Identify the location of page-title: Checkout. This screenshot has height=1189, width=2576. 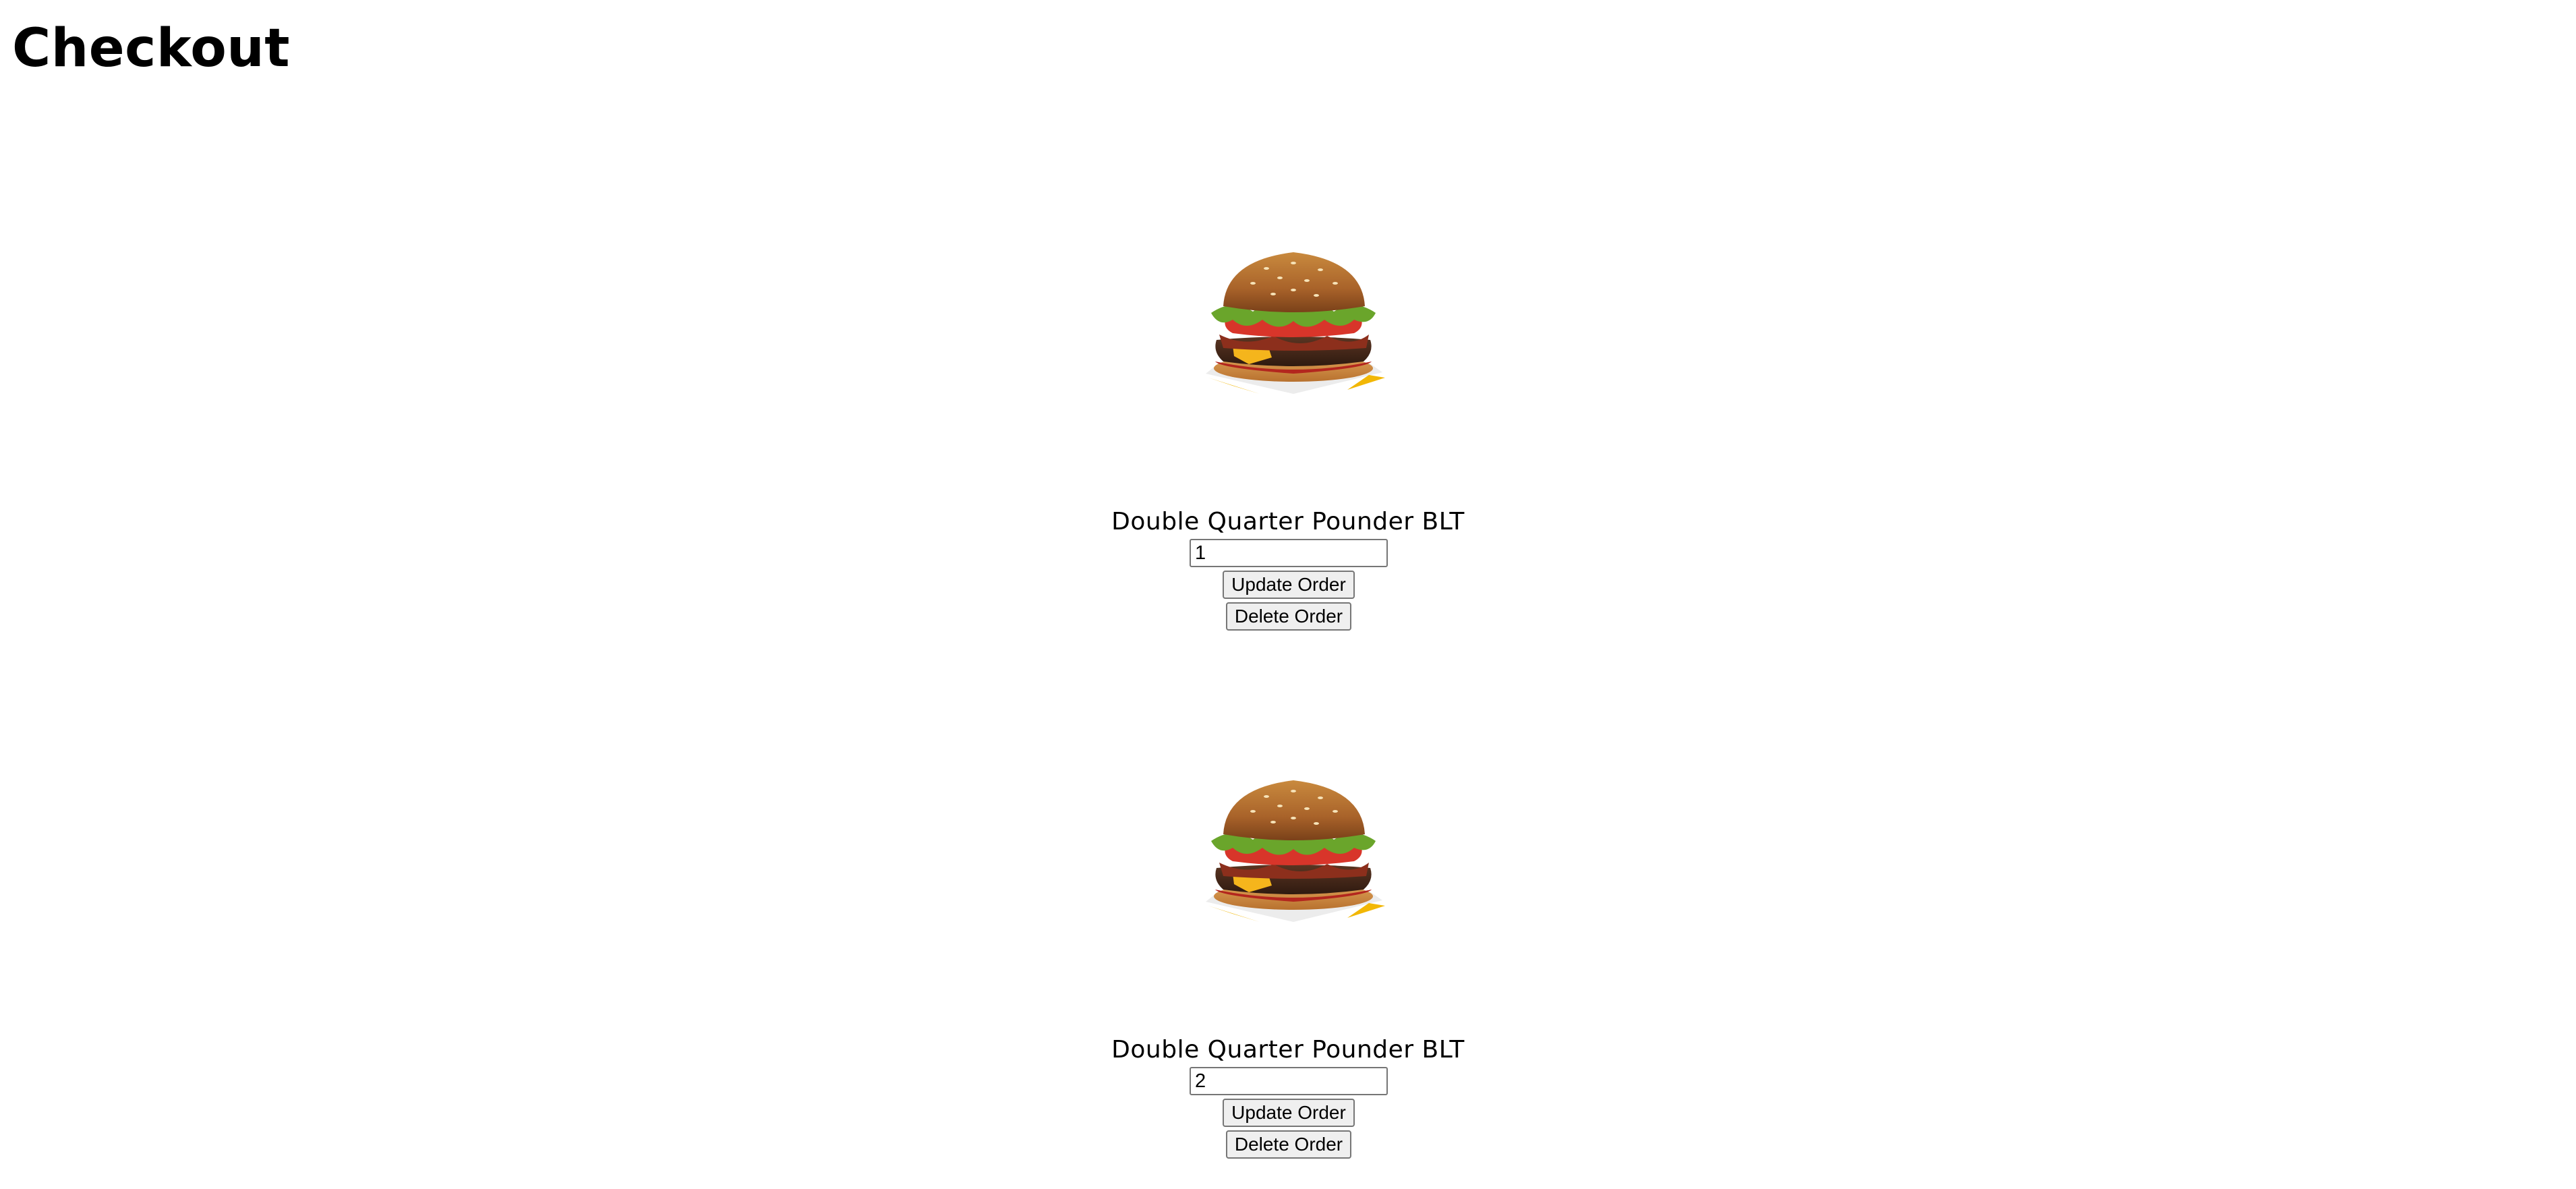
(151, 49).